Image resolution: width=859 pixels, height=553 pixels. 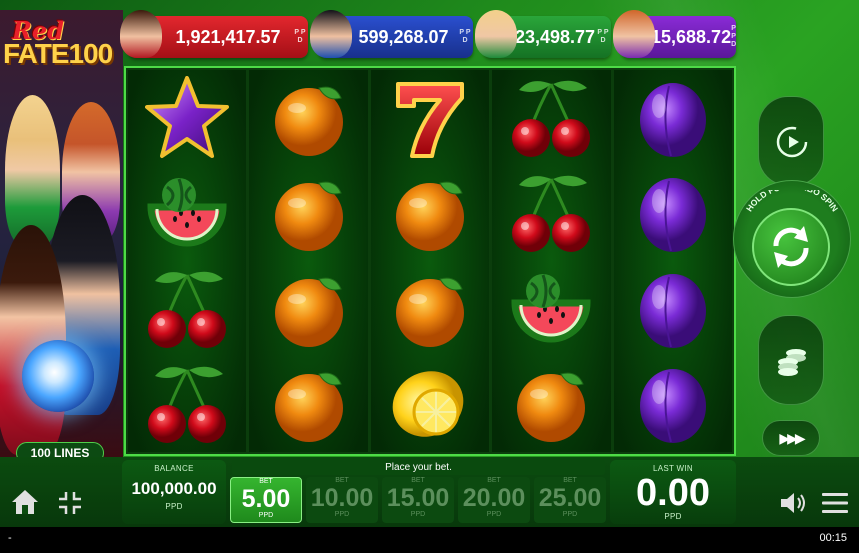 I want to click on jackpot-purple: 15,688.72 P P D, so click(x=675, y=34).